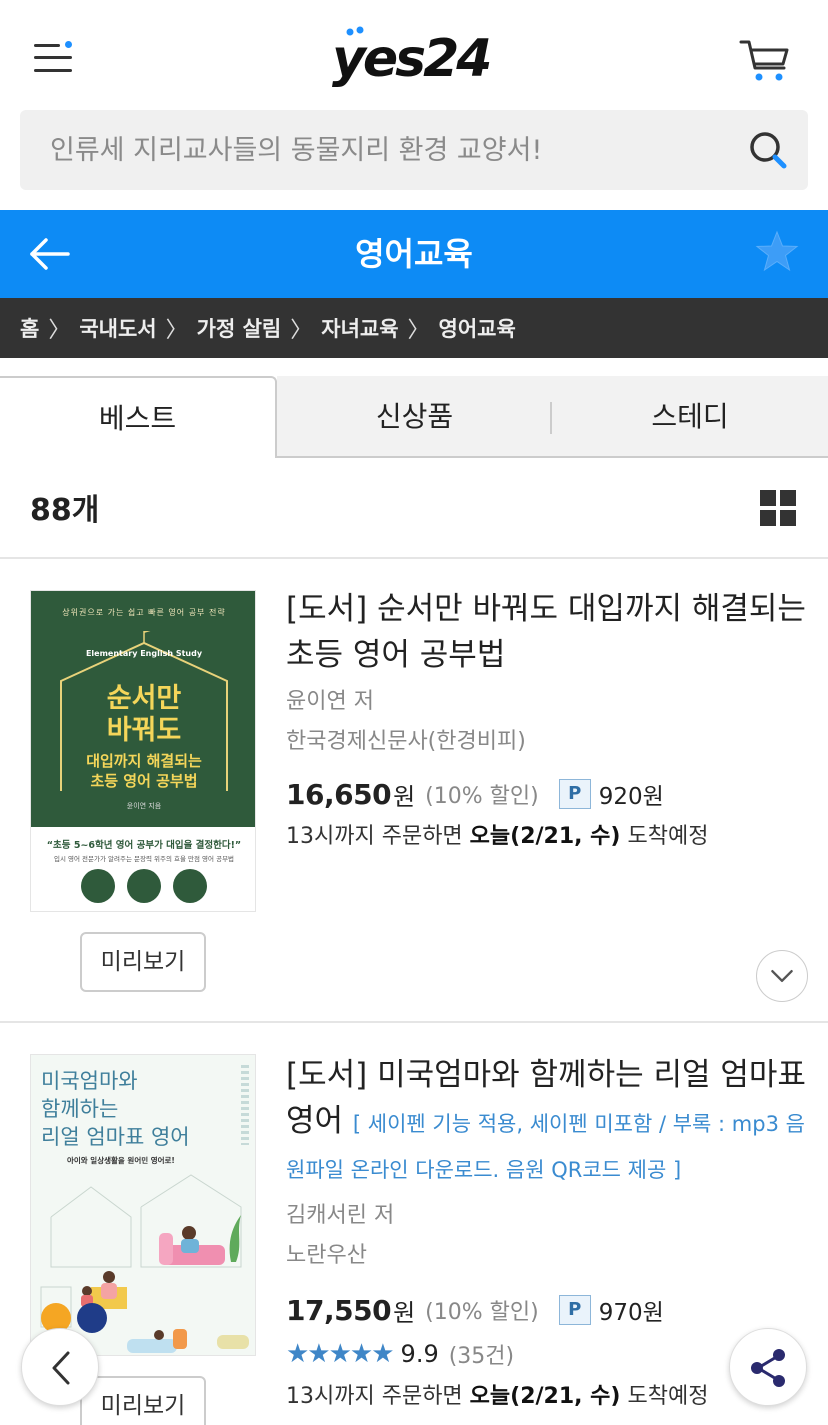 The image size is (828, 1425). Describe the element at coordinates (778, 508) in the screenshot. I see `grid-view-icon` at that location.